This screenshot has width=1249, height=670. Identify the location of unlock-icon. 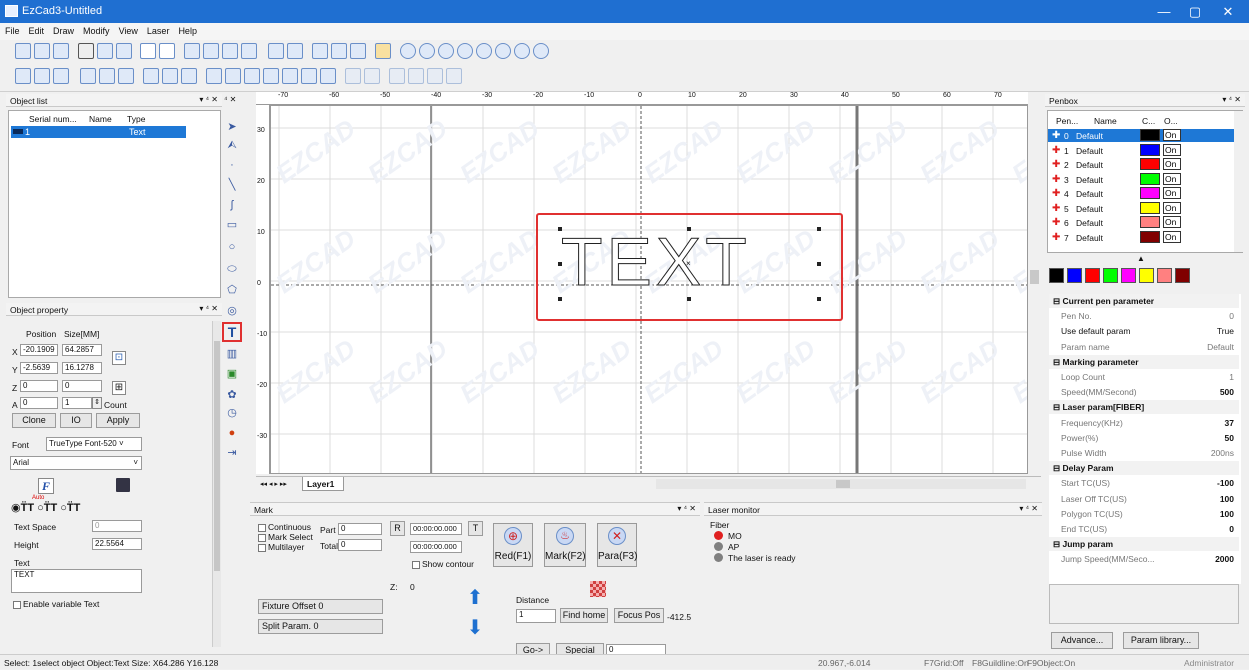
(107, 76).